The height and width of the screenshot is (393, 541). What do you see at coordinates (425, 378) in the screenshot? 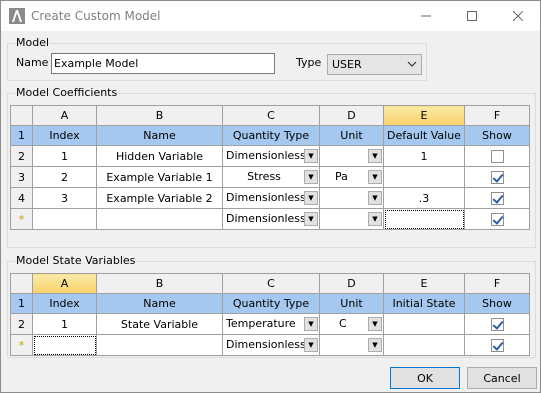
I see `ok-button: OK` at bounding box center [425, 378].